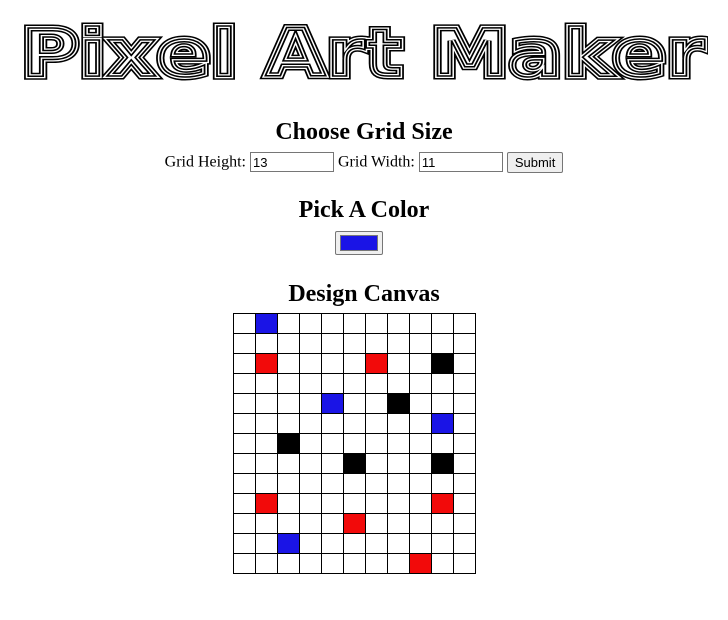 Image resolution: width=728 pixels, height=620 pixels. I want to click on pixel-canvas, so click(354, 443).